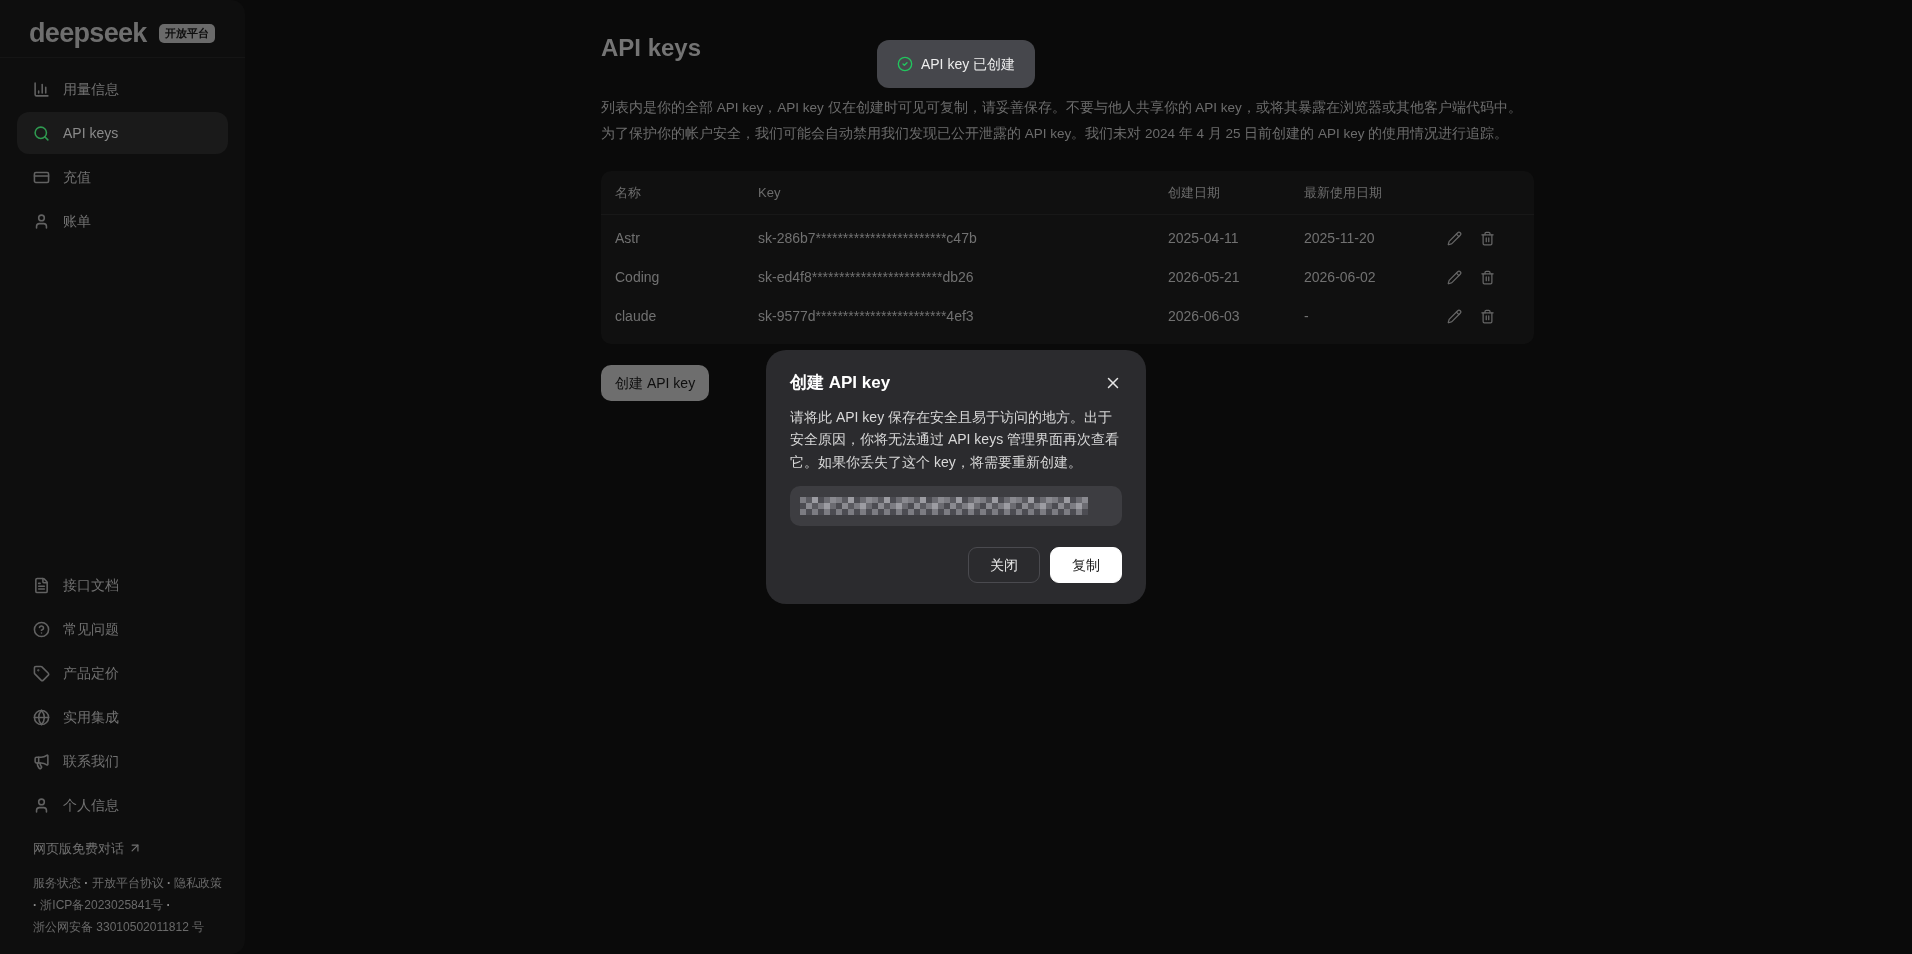  Describe the element at coordinates (1340, 238) in the screenshot. I see `table-cell-text: 2025-11-20` at that location.